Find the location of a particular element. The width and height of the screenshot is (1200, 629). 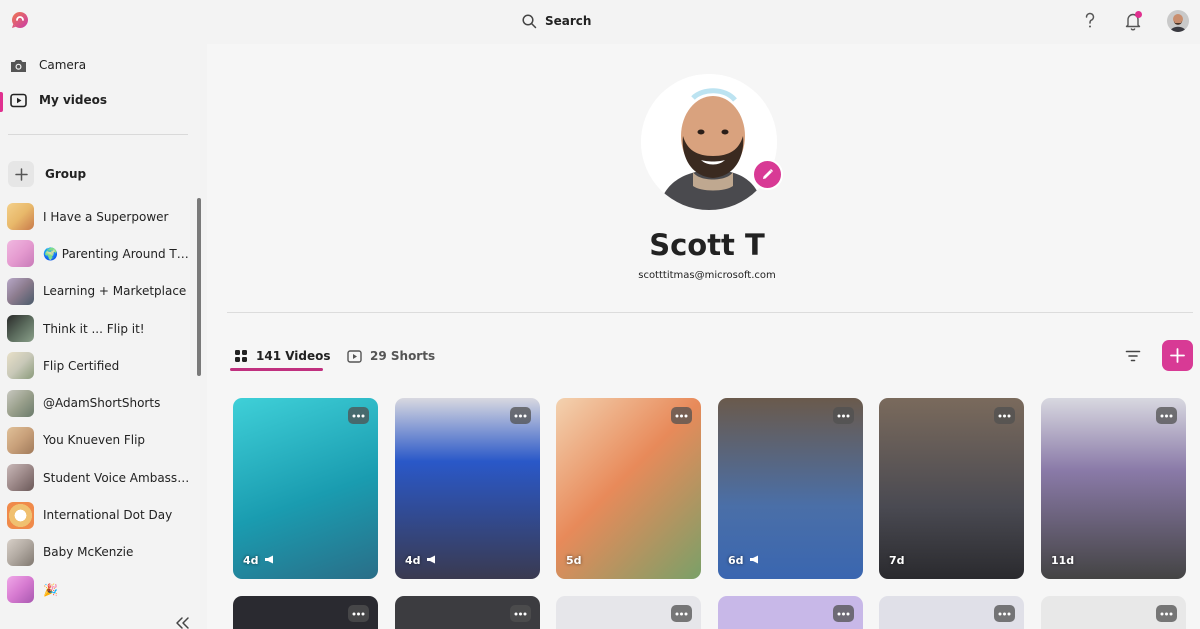

user-avatar is located at coordinates (1178, 21).